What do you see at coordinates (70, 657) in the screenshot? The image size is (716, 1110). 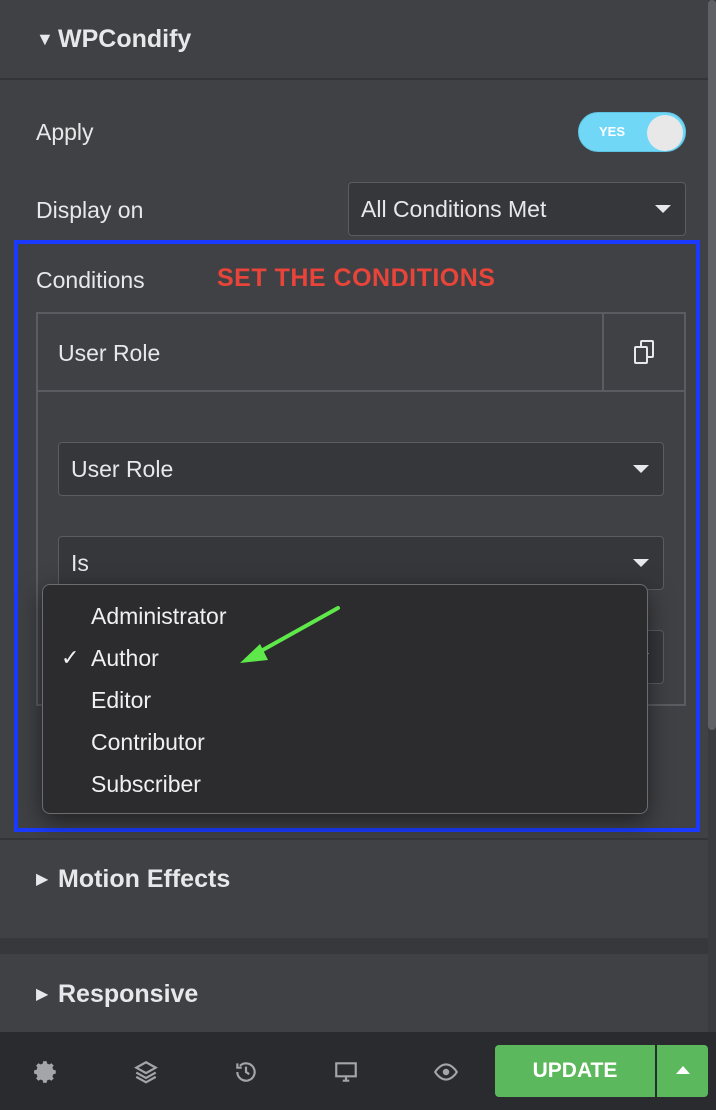 I see `checkmark-icon: ✓` at bounding box center [70, 657].